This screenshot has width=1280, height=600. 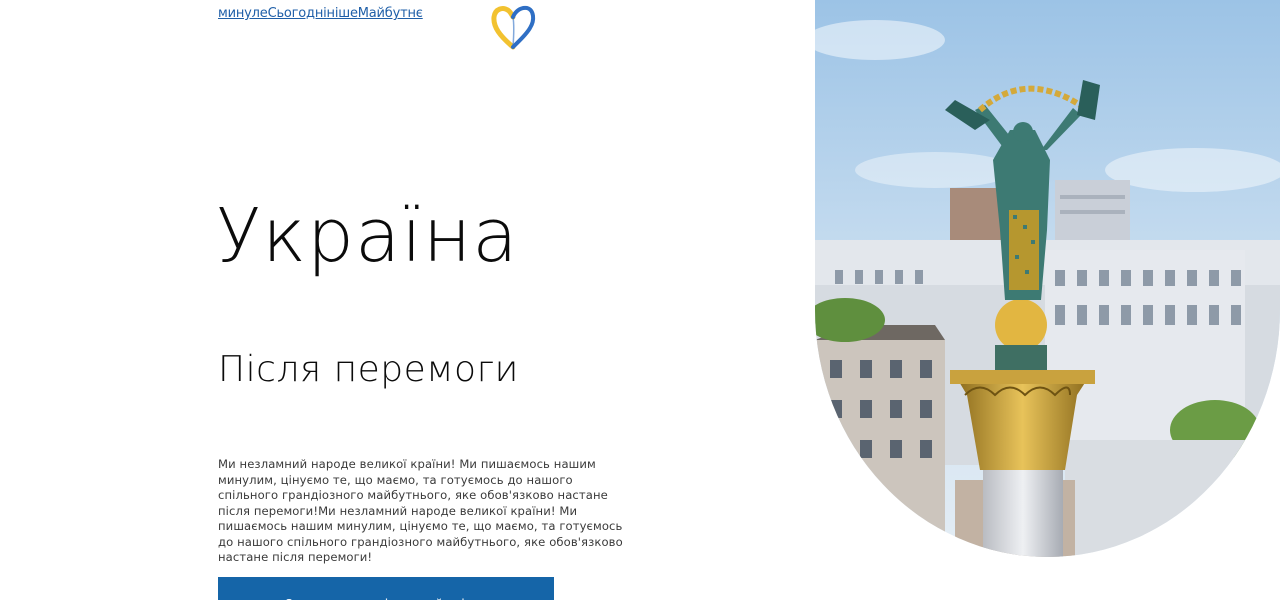 What do you see at coordinates (342, 13) in the screenshot?
I see `nav-link-now: ніше` at bounding box center [342, 13].